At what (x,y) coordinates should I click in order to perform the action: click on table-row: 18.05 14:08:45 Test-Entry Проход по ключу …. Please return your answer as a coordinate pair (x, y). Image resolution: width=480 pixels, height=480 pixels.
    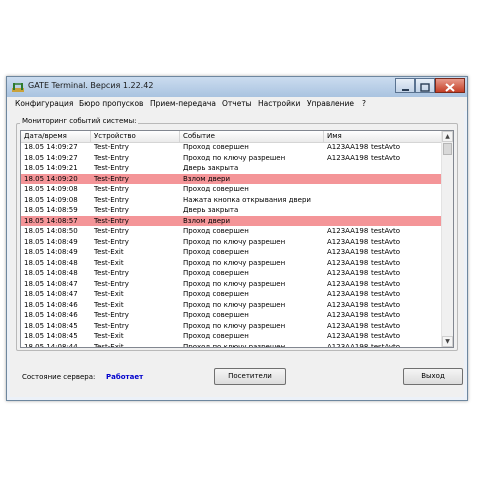
    Looking at the image, I should click on (232, 326).